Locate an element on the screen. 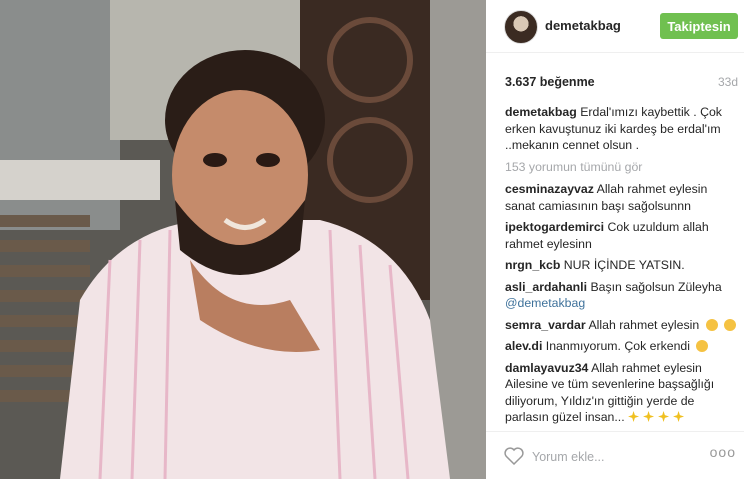 The height and width of the screenshot is (480, 744). comment-username: semra_vardar is located at coordinates (545, 325).